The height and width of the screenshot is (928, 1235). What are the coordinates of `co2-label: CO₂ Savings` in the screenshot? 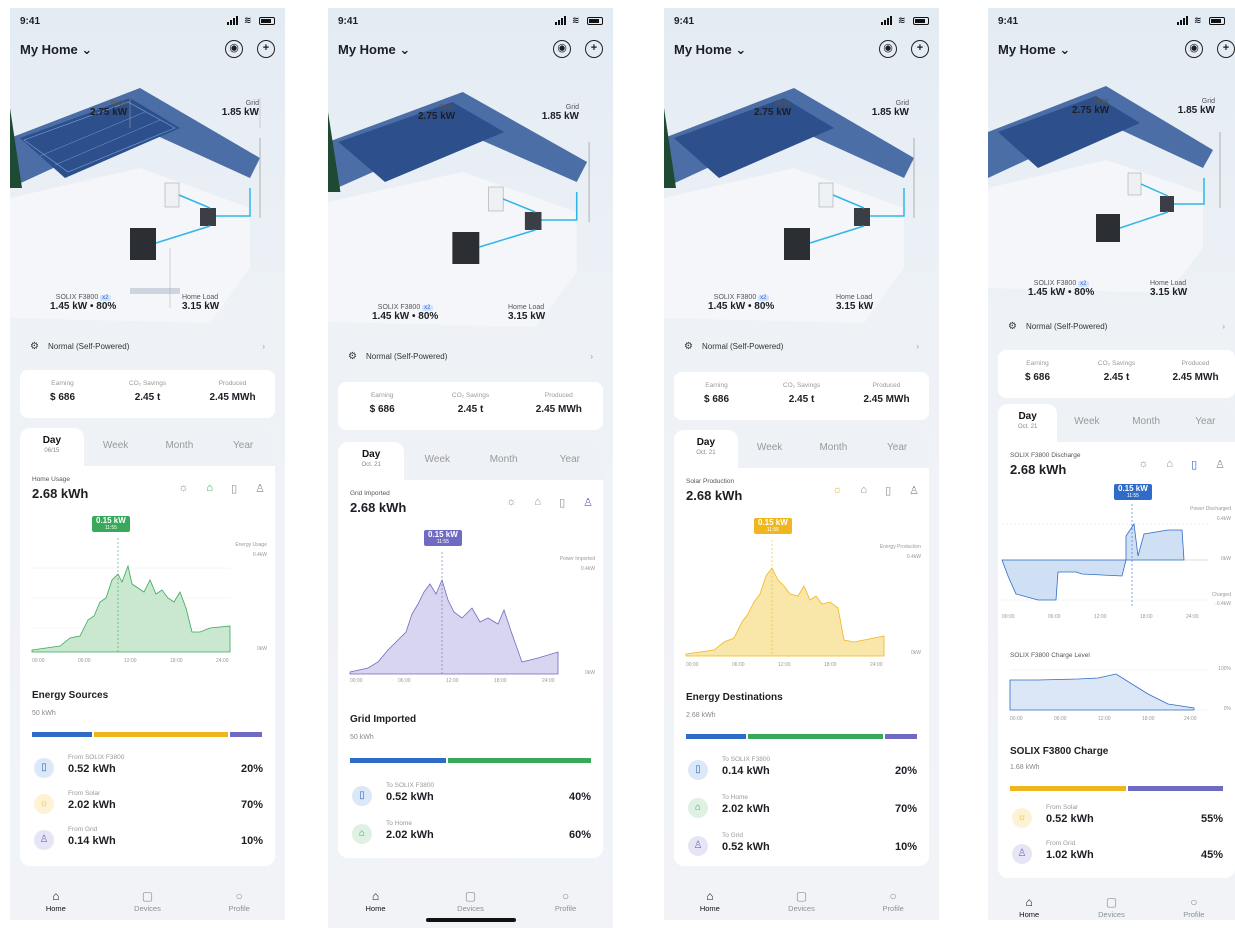 It's located at (147, 383).